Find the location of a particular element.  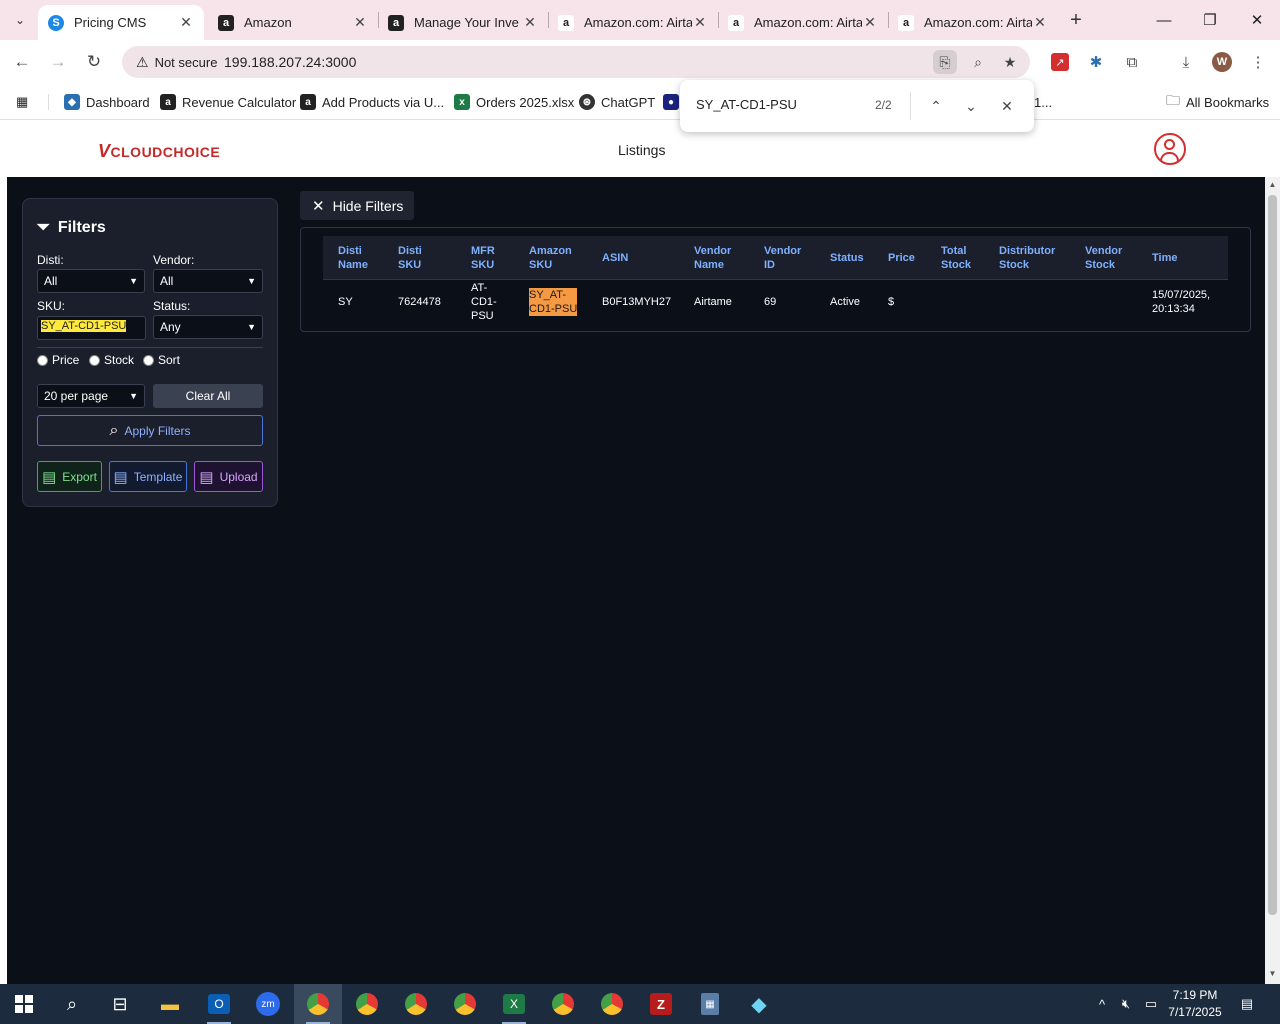

tab-amazon-airtame-3: a Amazon.com: Airta ✕ is located at coordinates (973, 22).